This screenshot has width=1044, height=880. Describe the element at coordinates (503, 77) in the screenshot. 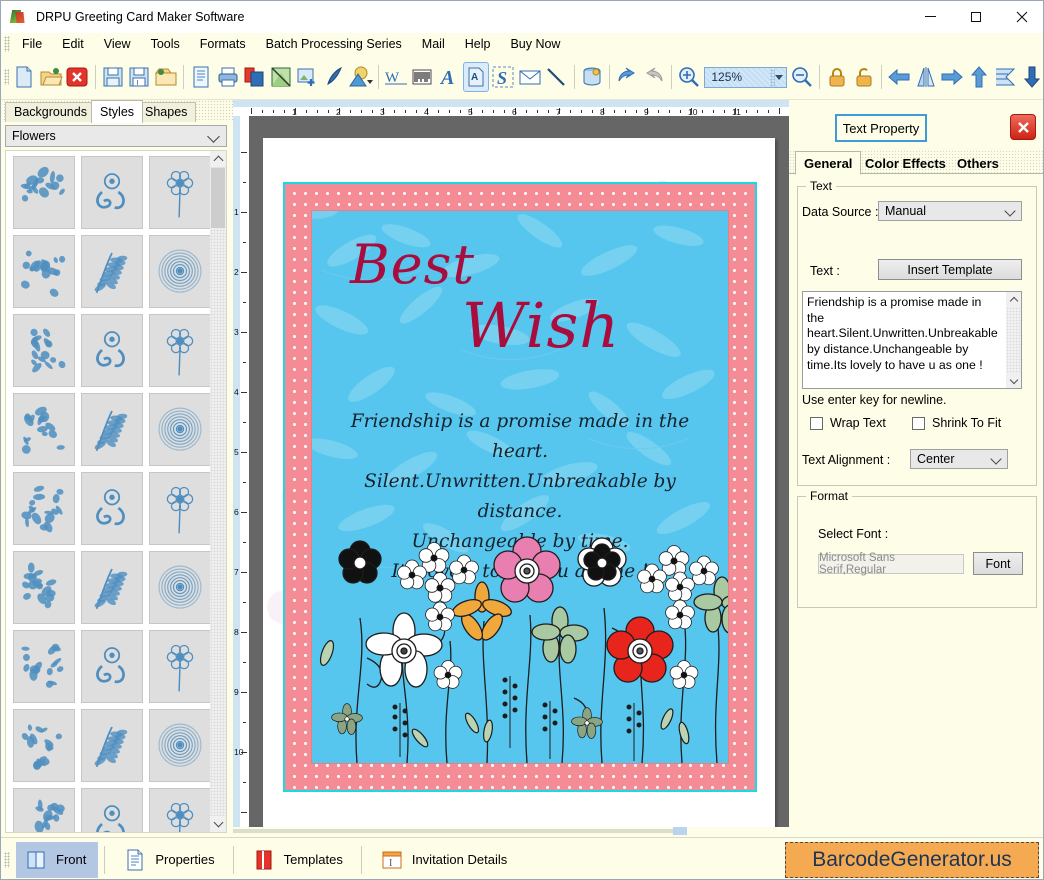

I see `signature-button: S` at that location.